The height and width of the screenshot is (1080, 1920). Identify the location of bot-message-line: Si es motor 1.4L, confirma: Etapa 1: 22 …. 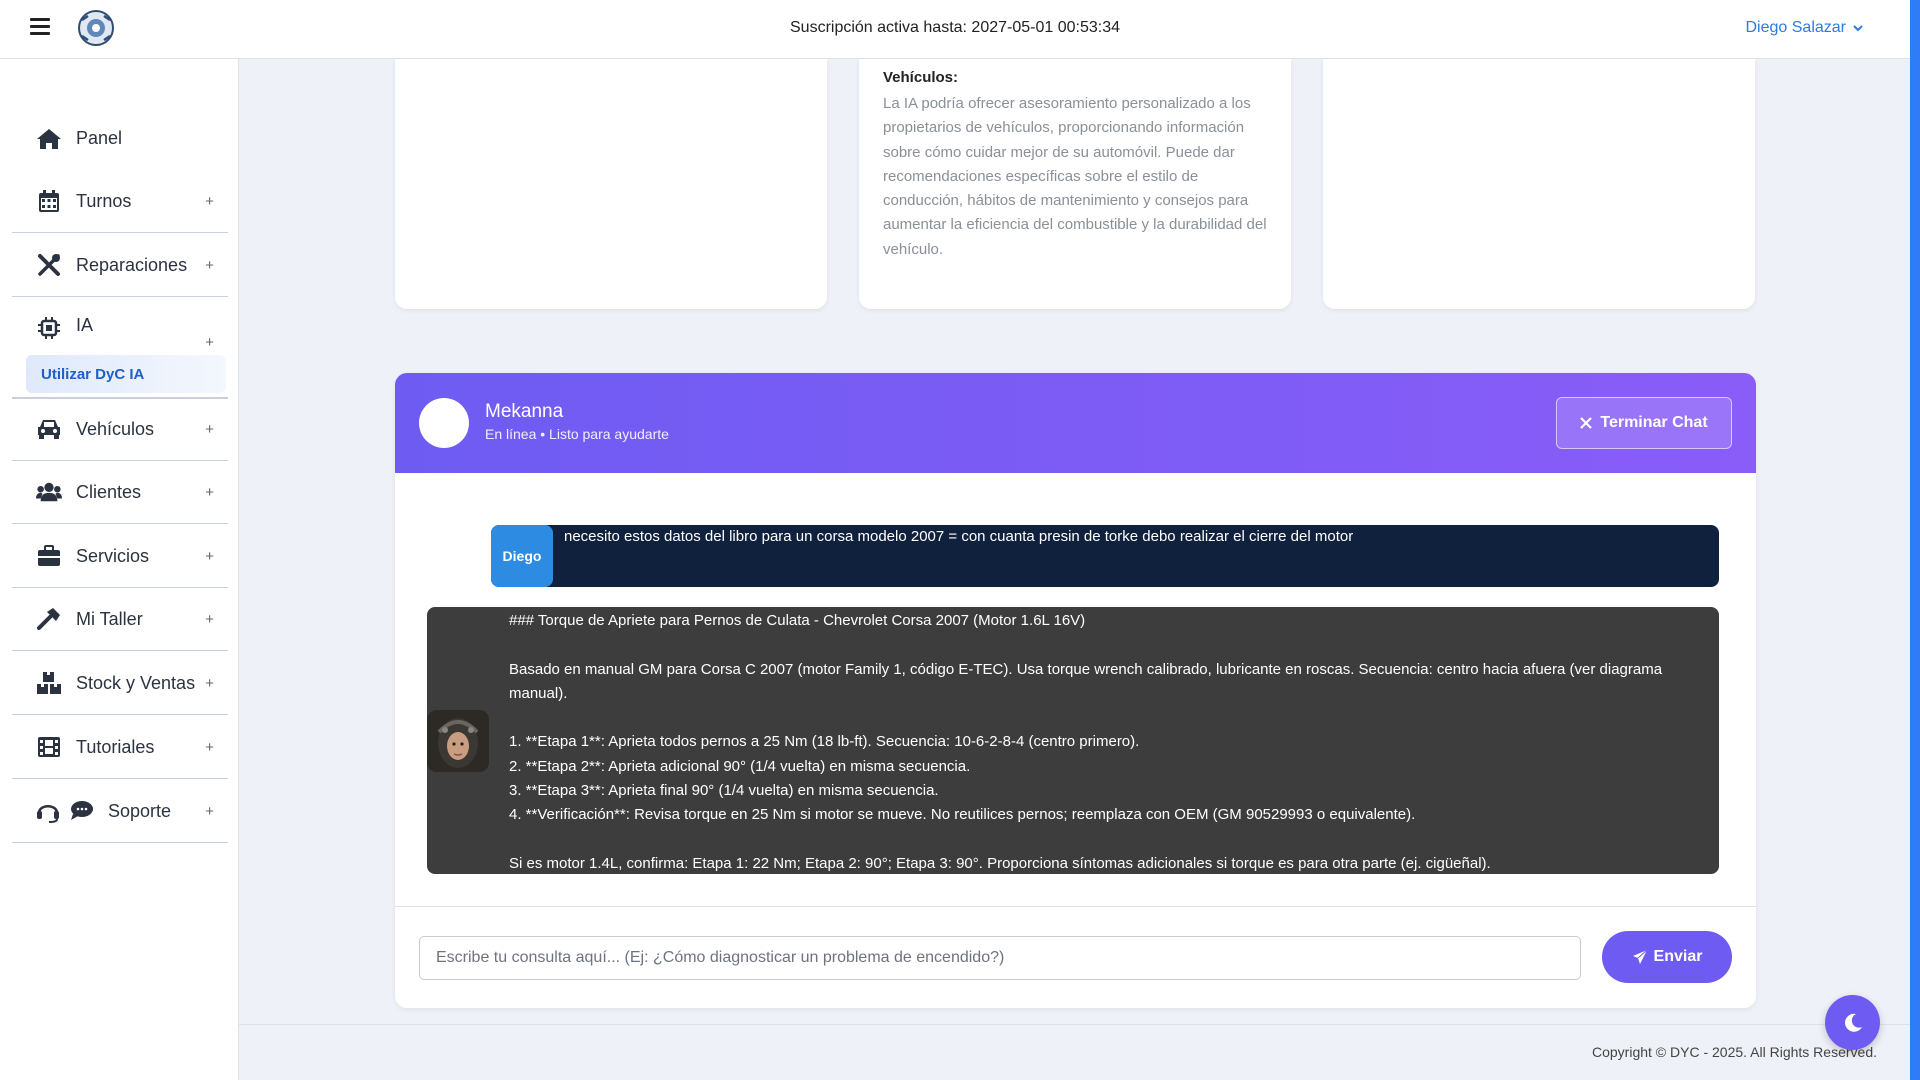
(1000, 863).